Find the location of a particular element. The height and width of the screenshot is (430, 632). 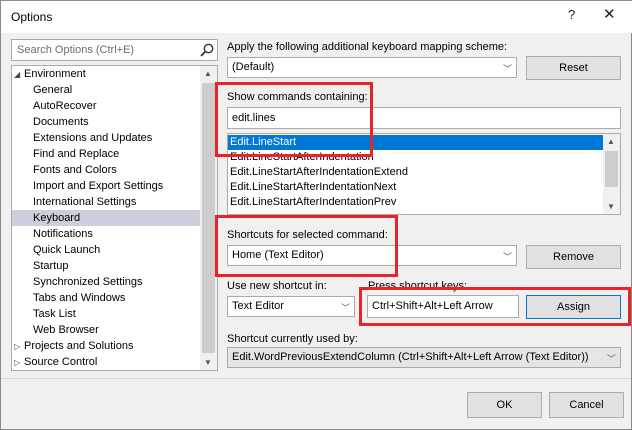

tree-item-label: Documents is located at coordinates (61, 122).